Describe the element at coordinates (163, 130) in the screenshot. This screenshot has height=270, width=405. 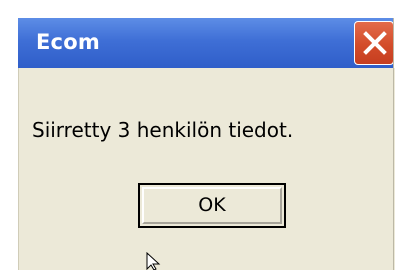
I see `message-text: Siirretty 3 henkilön tiedot.` at that location.